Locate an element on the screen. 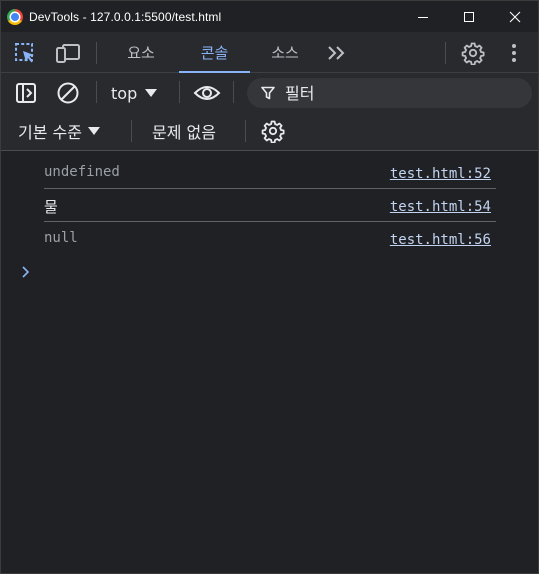  issues-counter: 문제 없음 is located at coordinates (184, 131).